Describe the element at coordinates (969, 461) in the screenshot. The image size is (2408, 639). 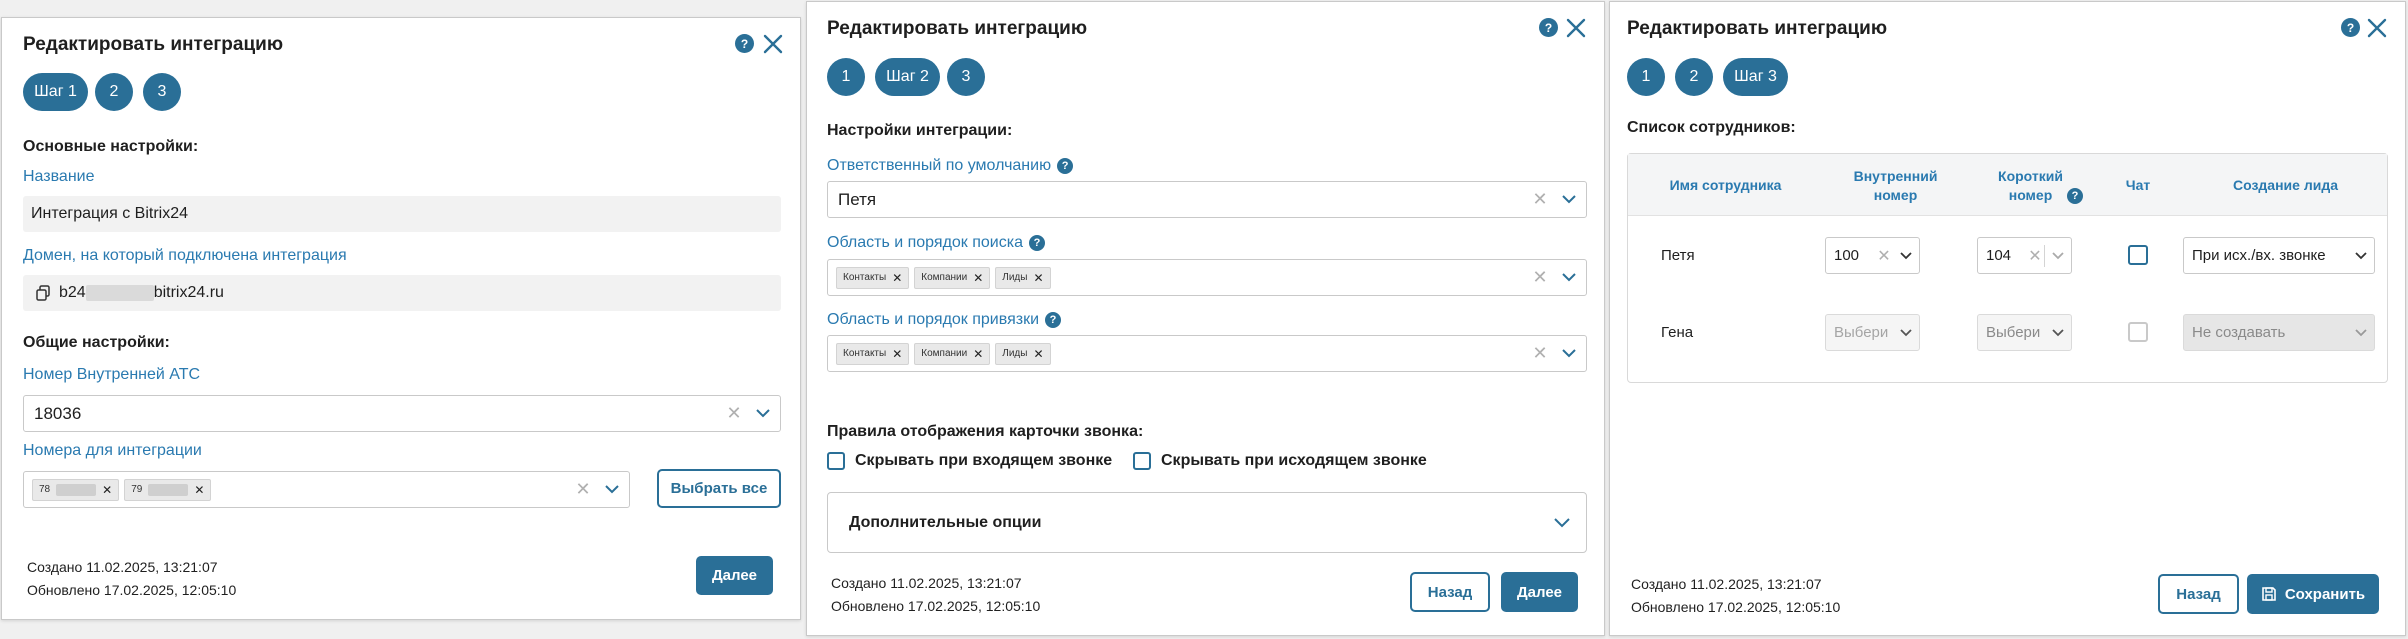
I see `hide-incoming-option: Скрывать при входящем звонке` at that location.